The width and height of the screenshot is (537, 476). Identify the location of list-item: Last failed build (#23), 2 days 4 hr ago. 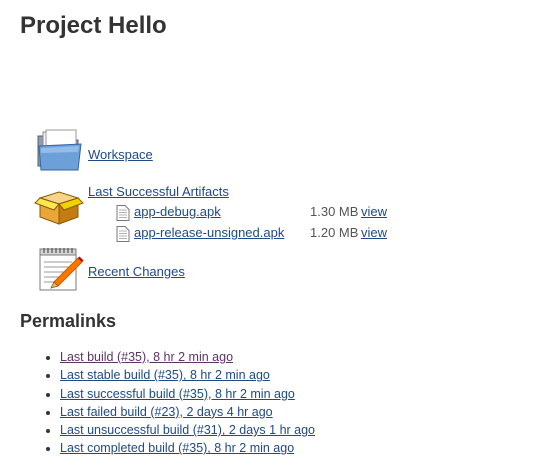
(187, 412).